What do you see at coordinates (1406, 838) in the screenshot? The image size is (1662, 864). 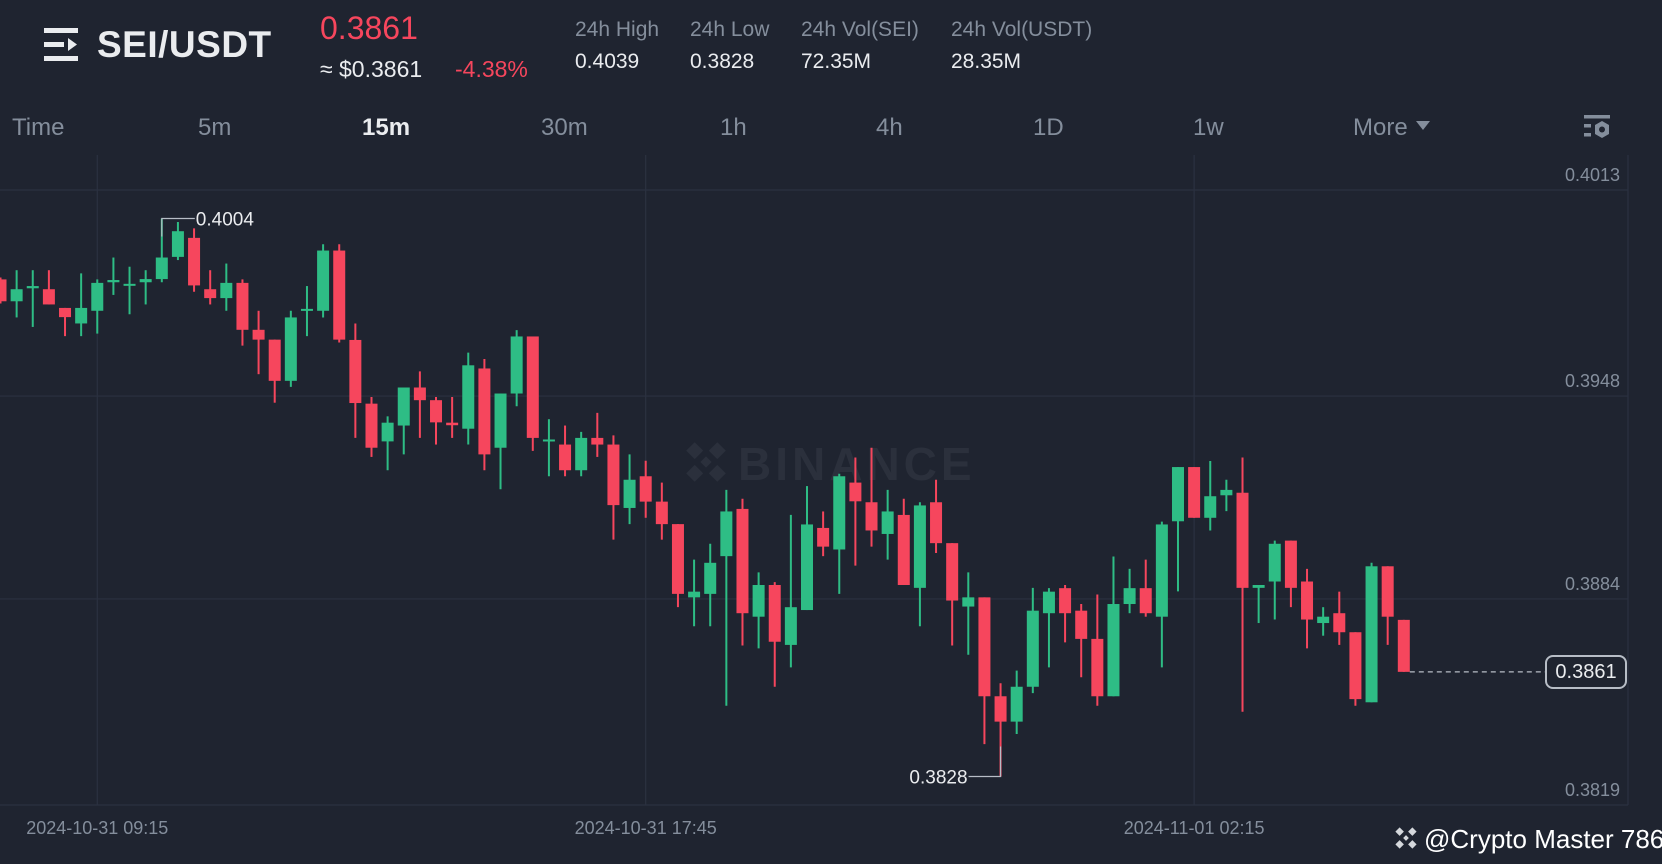 I see `binance-logo-icon` at bounding box center [1406, 838].